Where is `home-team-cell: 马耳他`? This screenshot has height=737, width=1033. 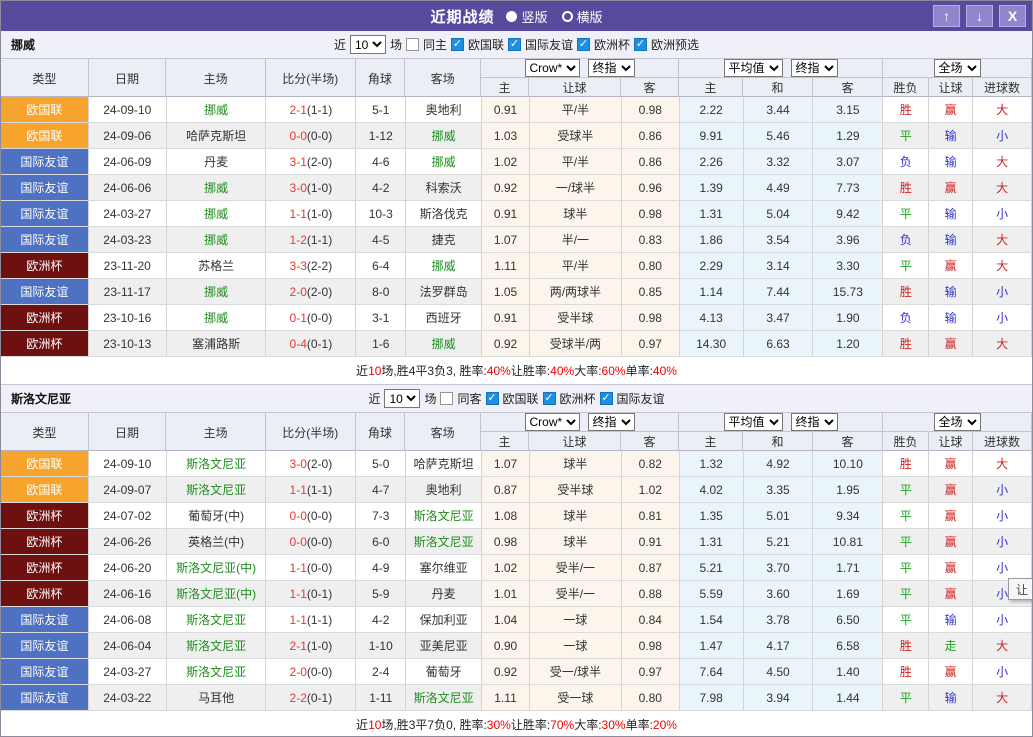 home-team-cell: 马耳他 is located at coordinates (216, 698).